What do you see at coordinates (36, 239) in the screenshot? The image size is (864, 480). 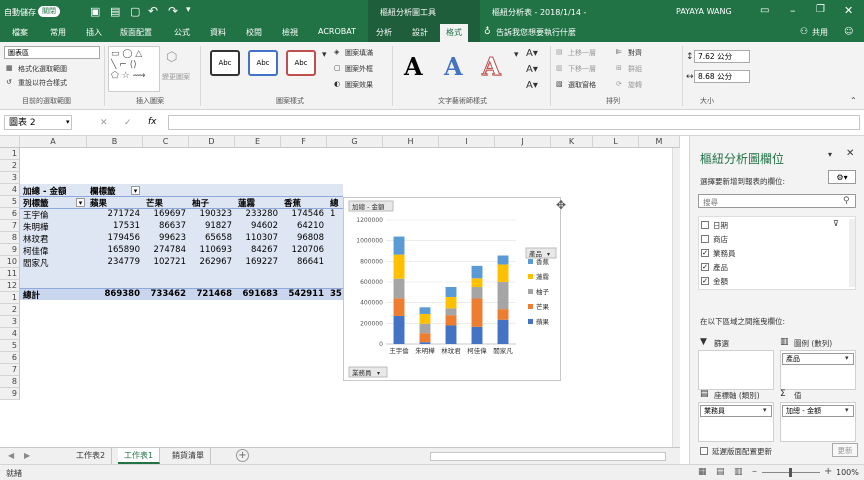 I see `pivot-row-name: 林玟君` at bounding box center [36, 239].